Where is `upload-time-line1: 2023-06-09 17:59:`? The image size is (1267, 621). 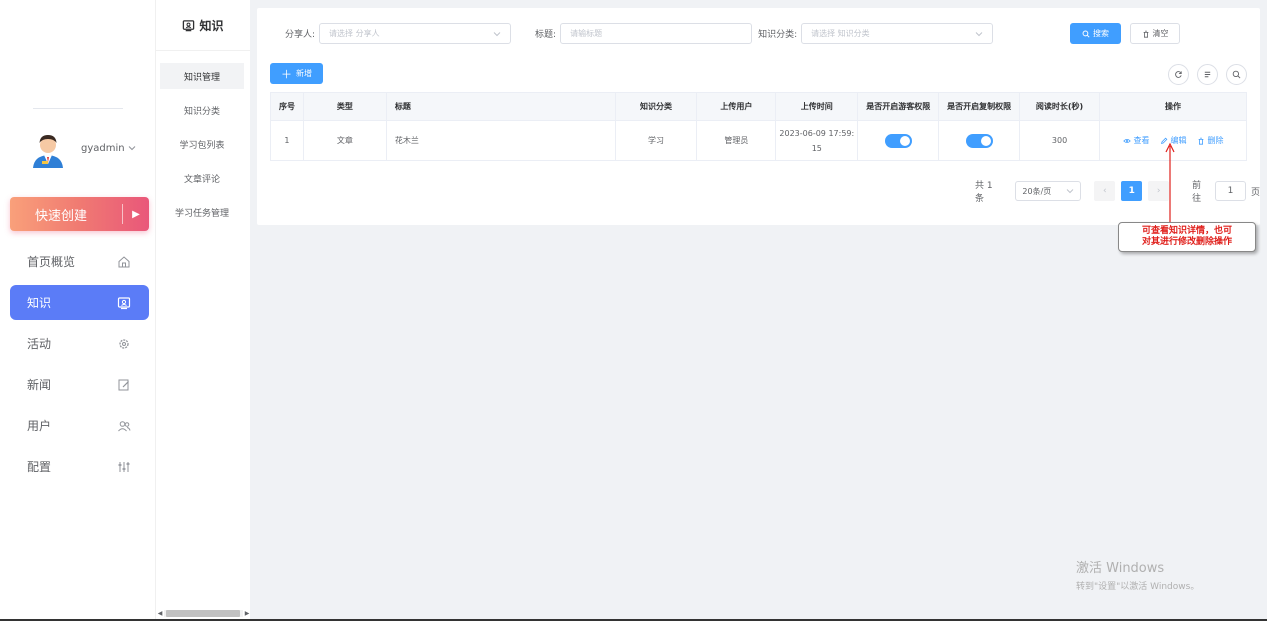
upload-time-line1: 2023-06-09 17:59: is located at coordinates (817, 133).